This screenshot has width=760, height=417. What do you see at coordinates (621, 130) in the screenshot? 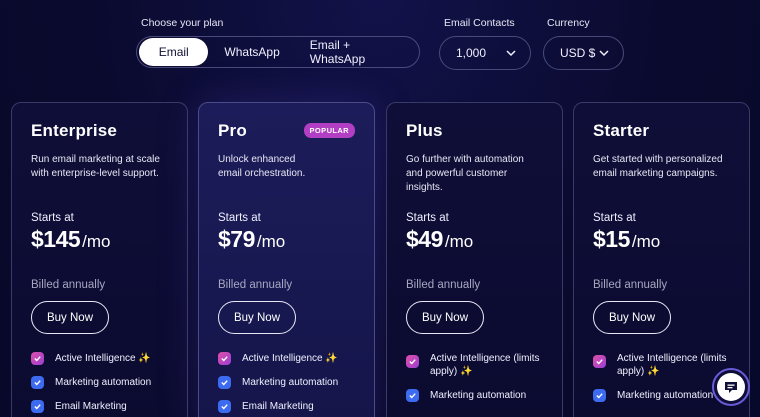
I see `card-title: Starter` at bounding box center [621, 130].